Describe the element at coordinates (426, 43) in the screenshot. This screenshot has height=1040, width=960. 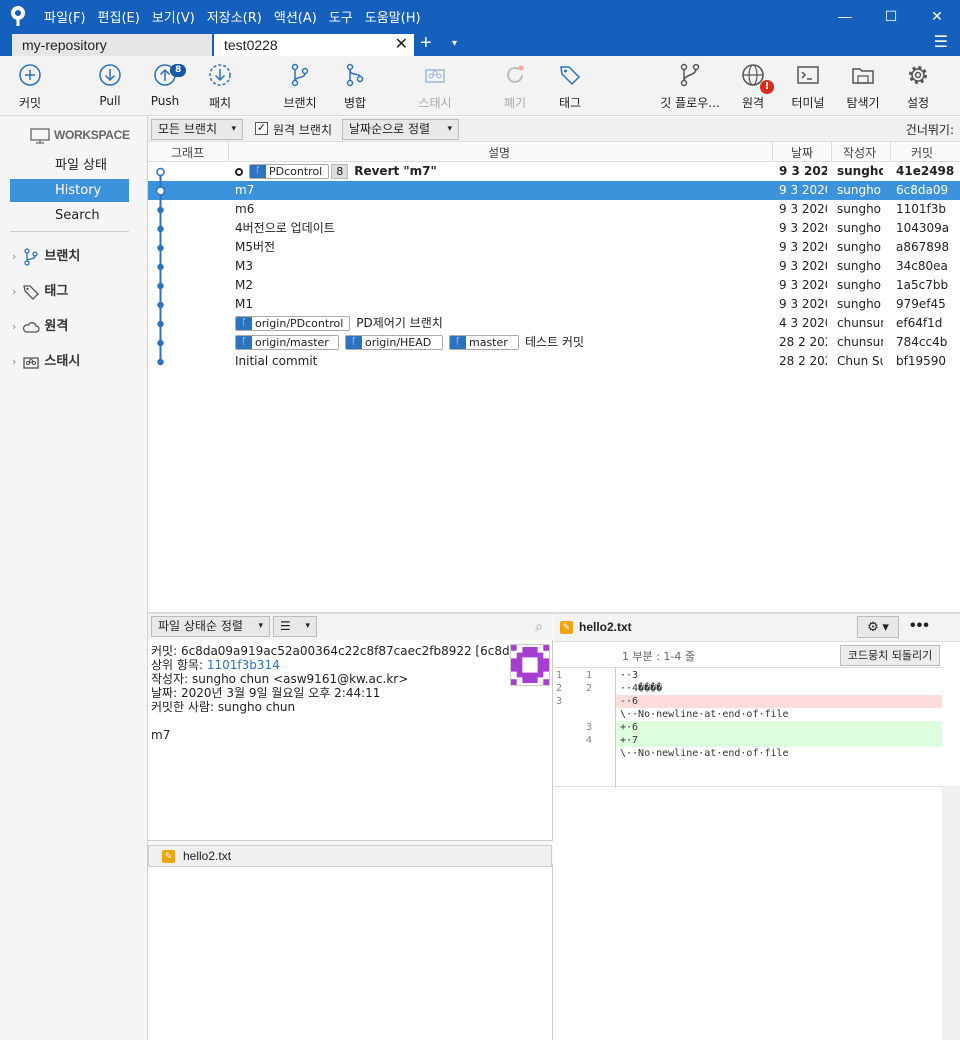
I see `new-tab-button: +` at that location.